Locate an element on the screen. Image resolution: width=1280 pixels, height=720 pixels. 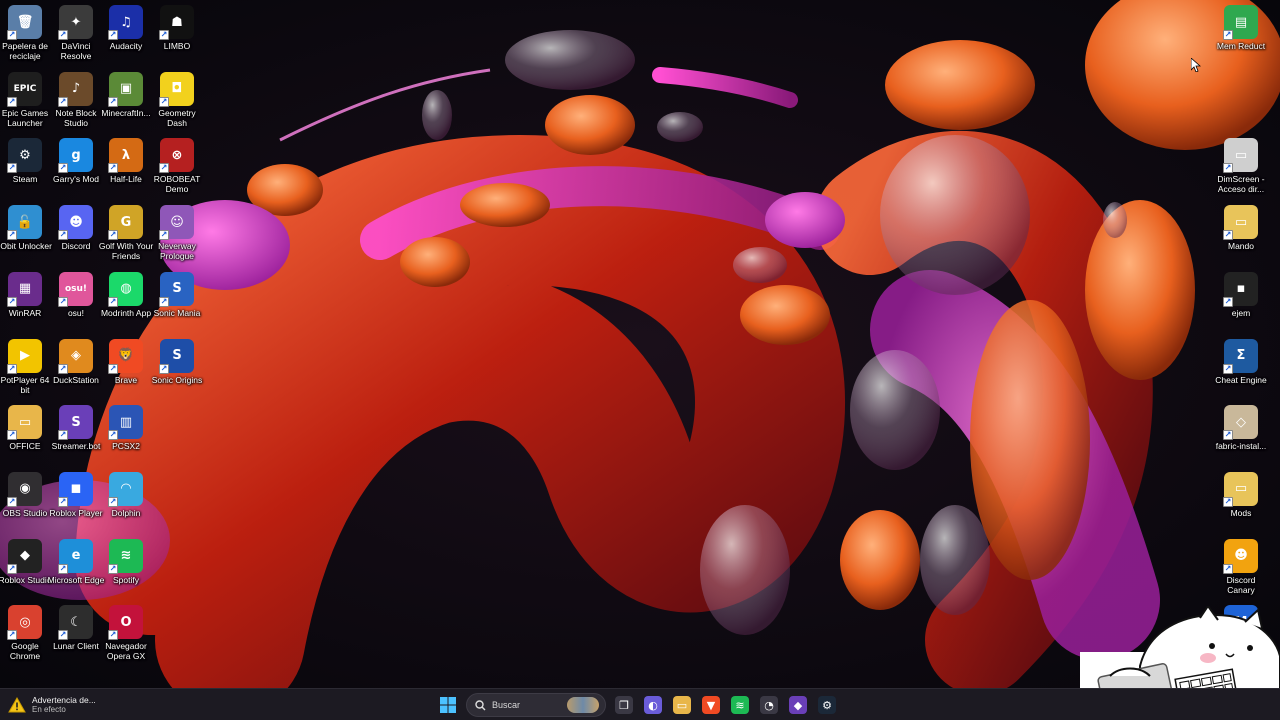
desktop-icon-potplayer: ▶ ↗ PotPlayer 64 bit is located at coordinates (25, 369).